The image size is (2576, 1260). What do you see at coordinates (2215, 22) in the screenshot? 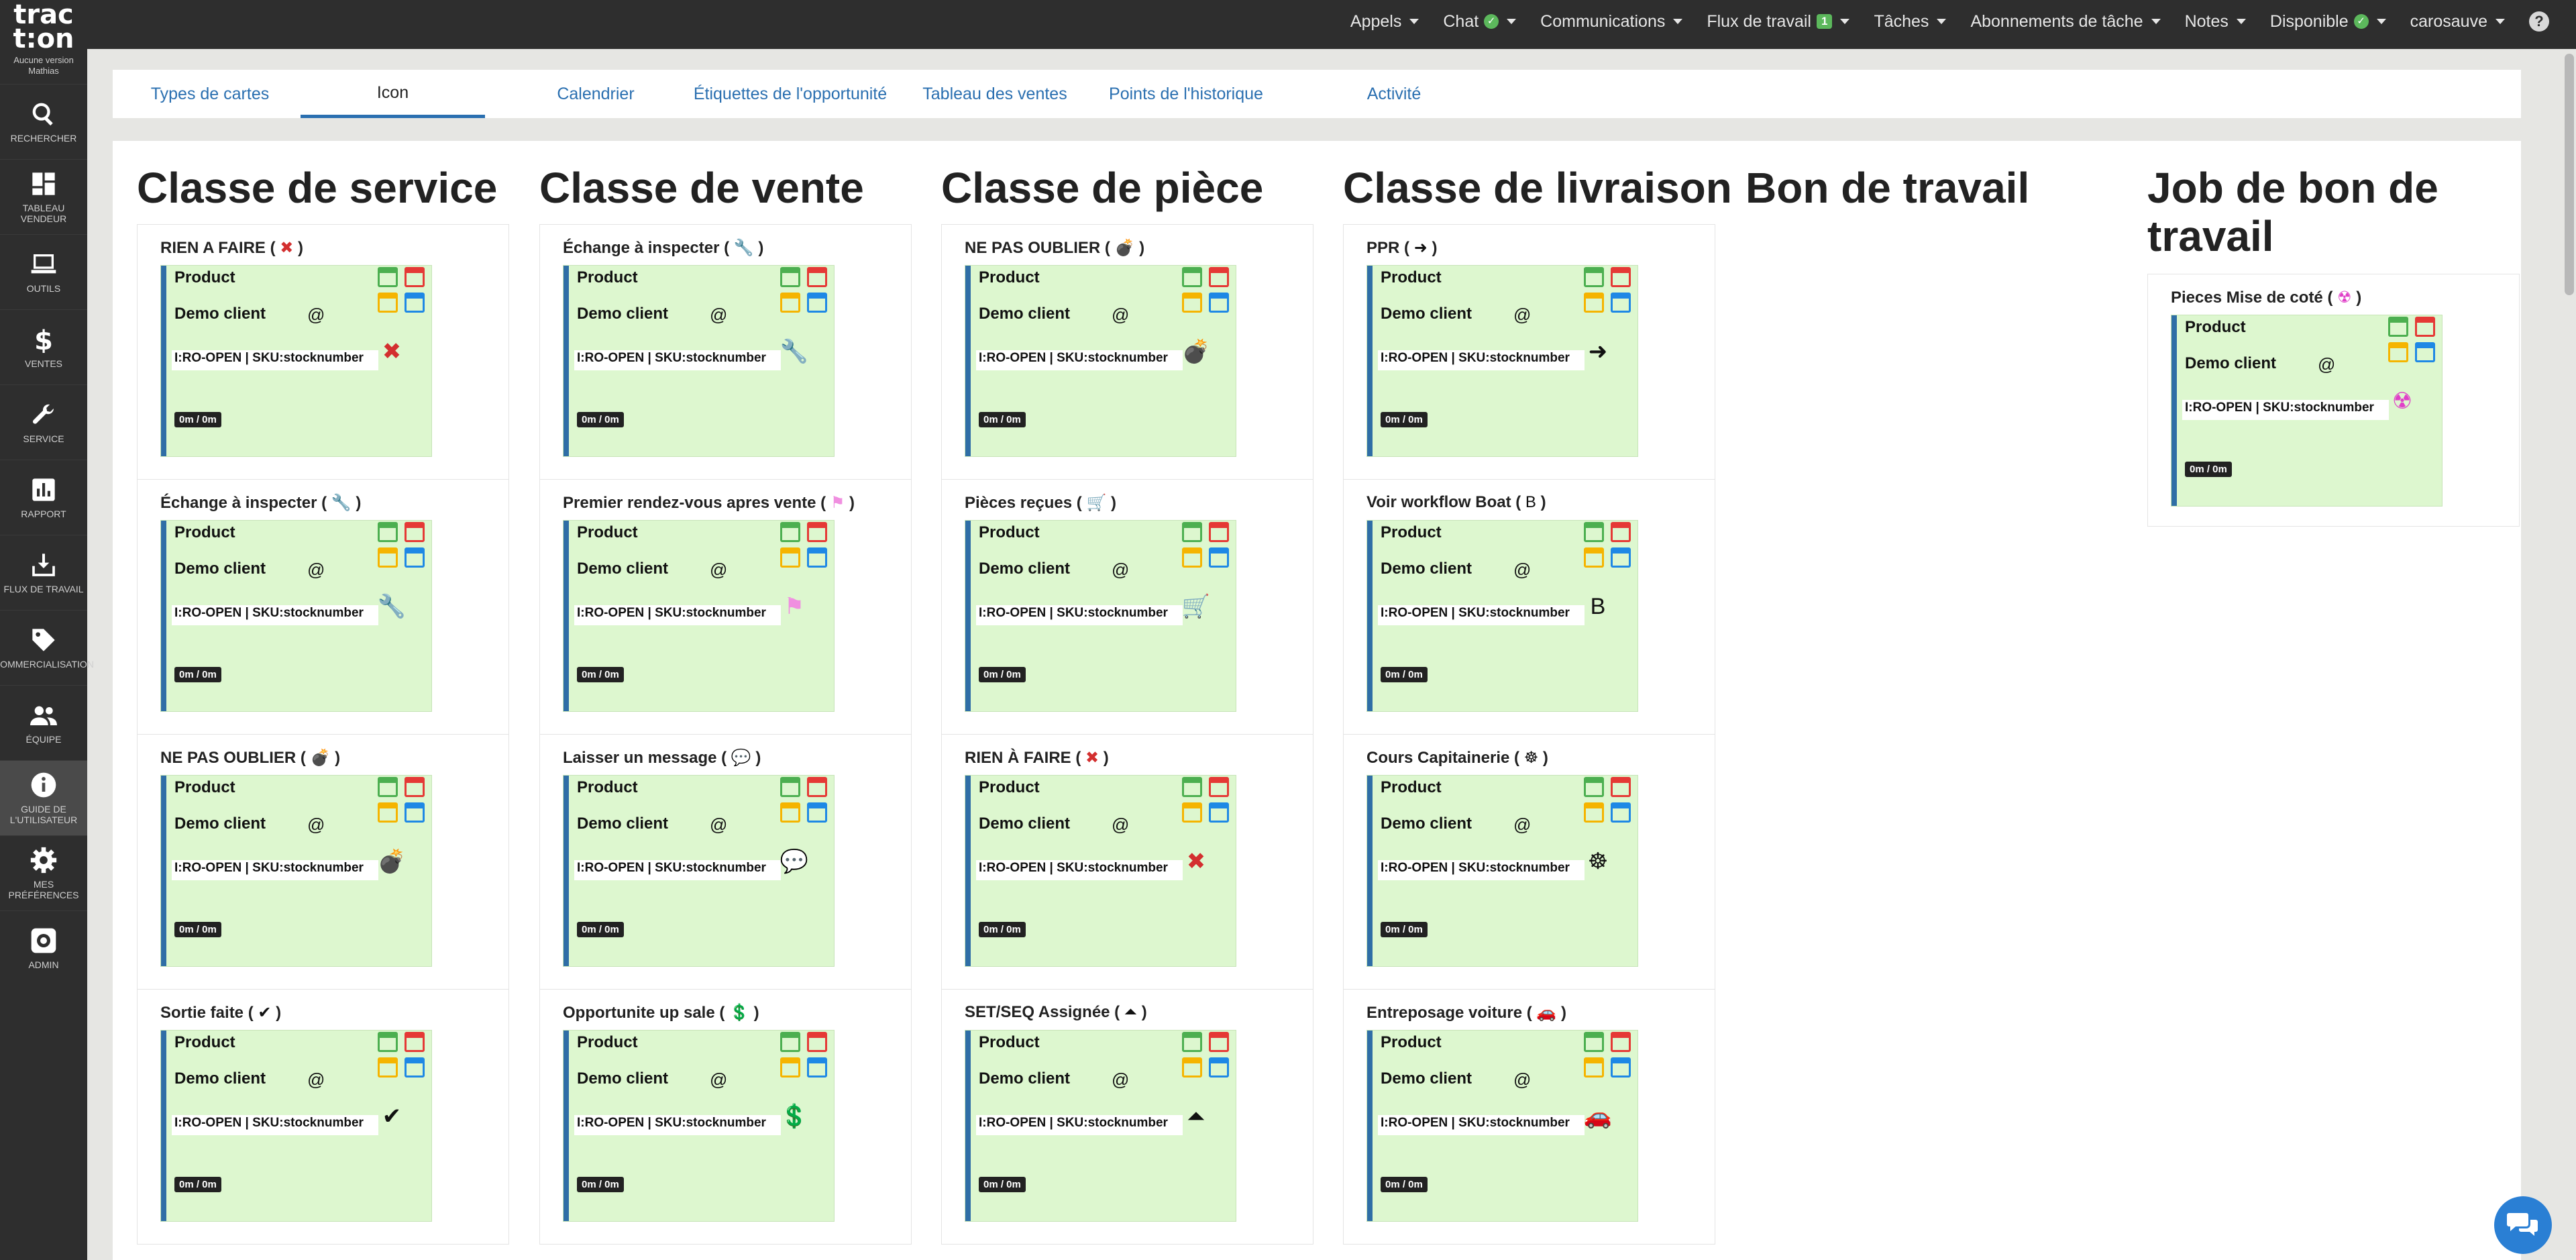
I see `menu-notes: Notes` at bounding box center [2215, 22].